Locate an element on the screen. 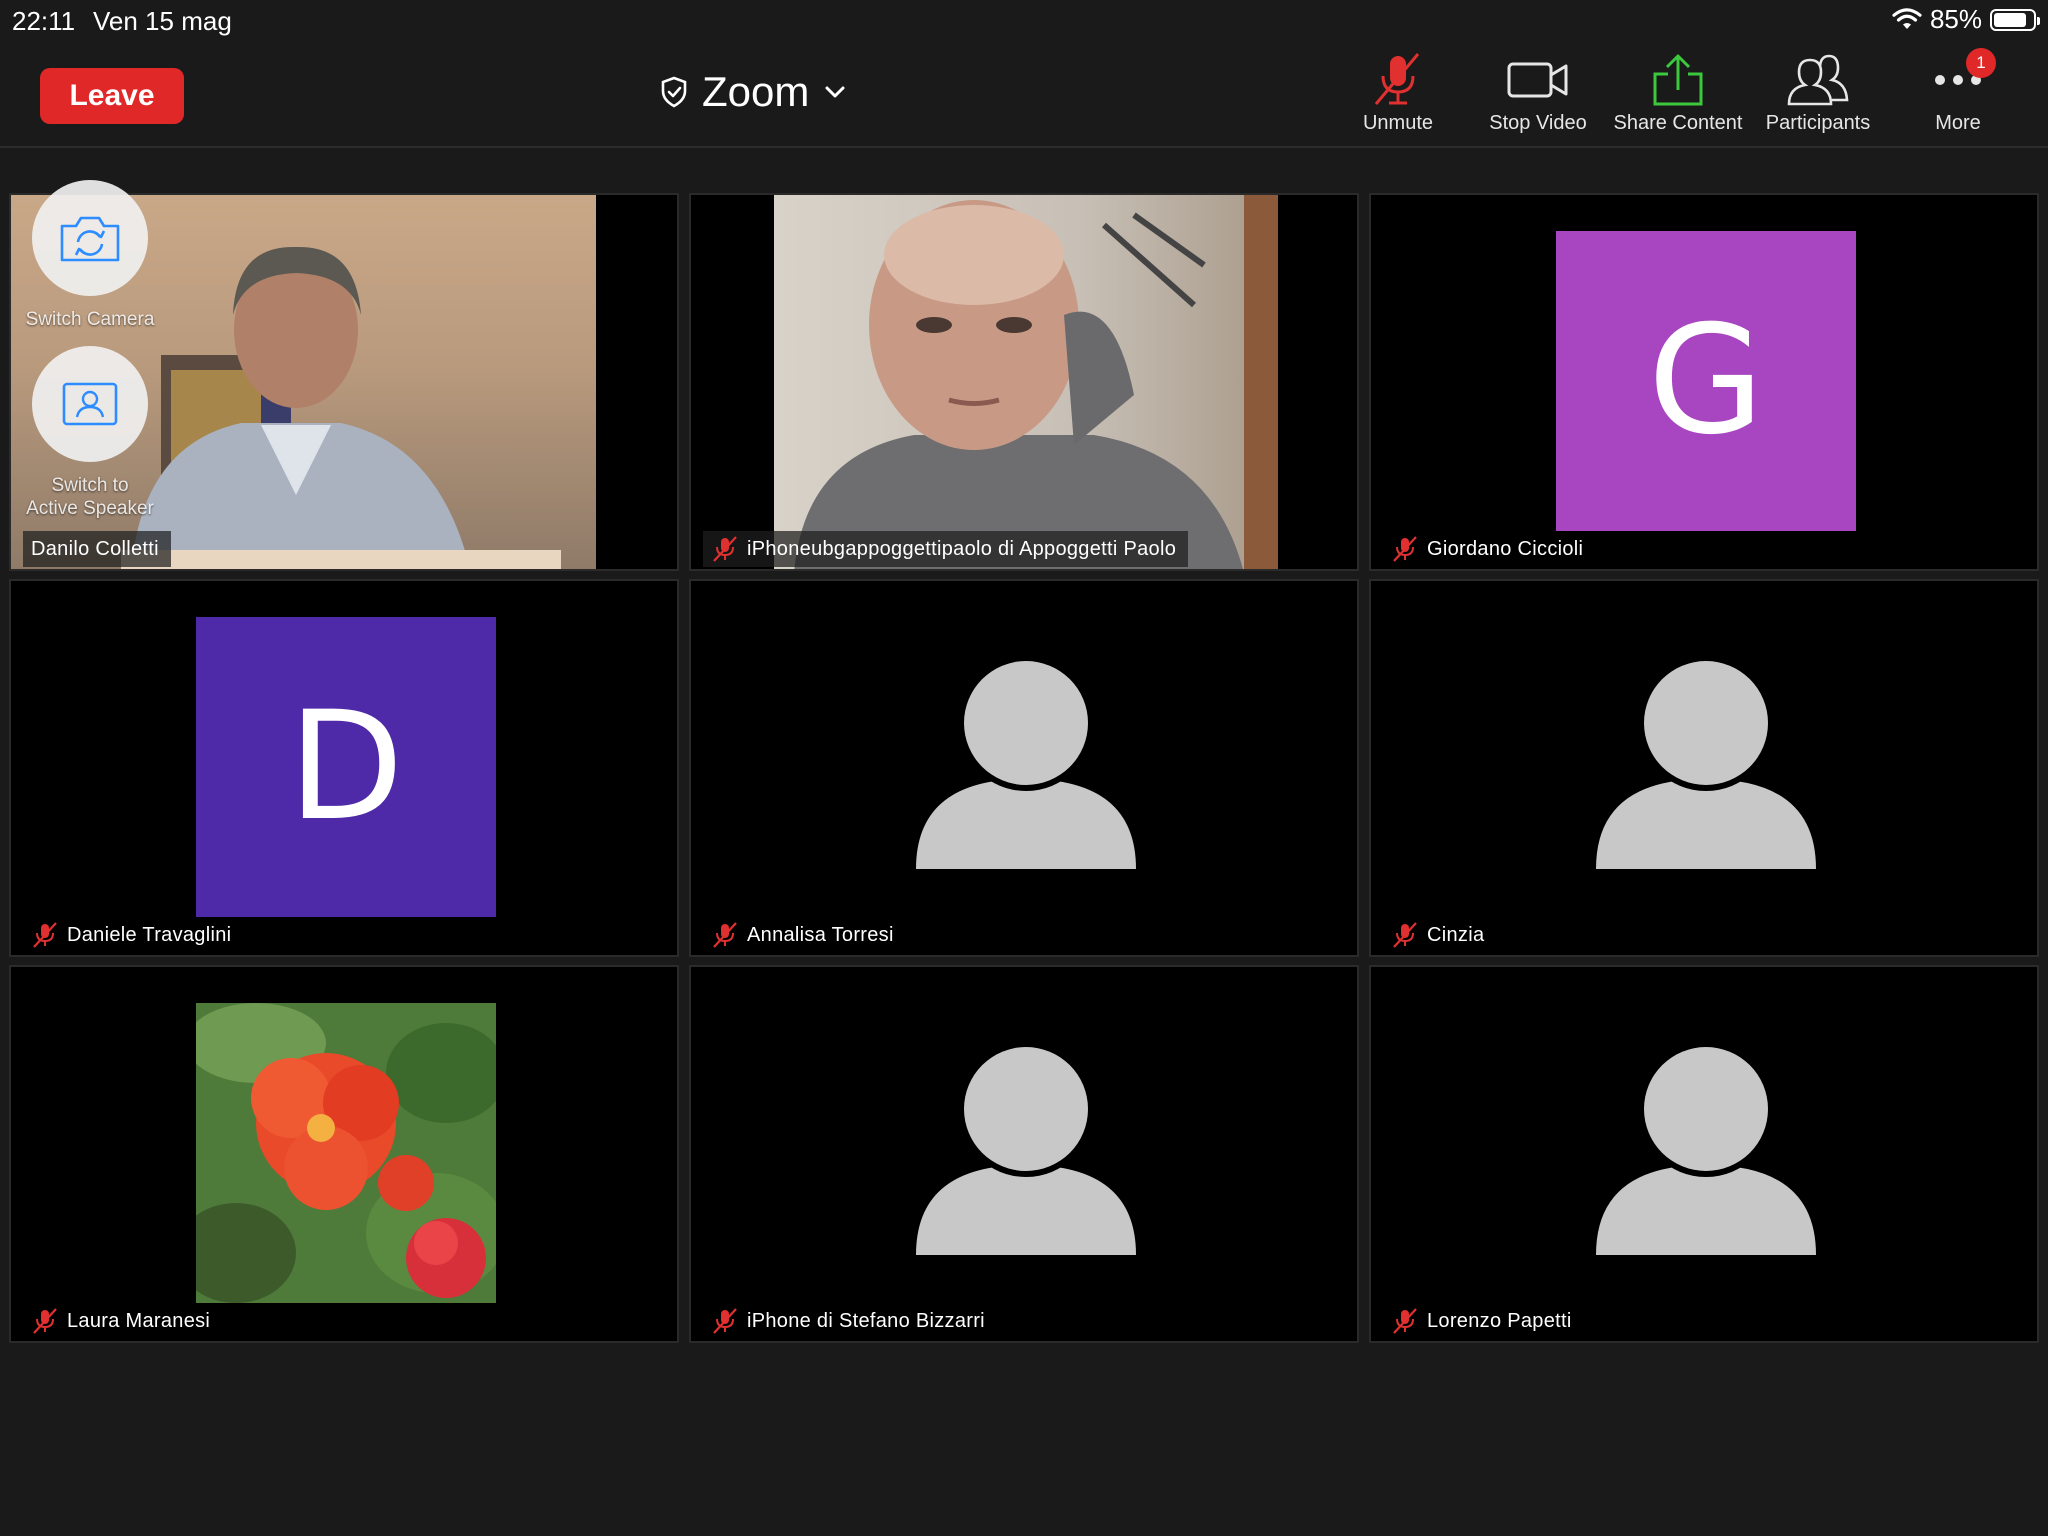  participant-name-tag: Danilo Colletti is located at coordinates (97, 549).